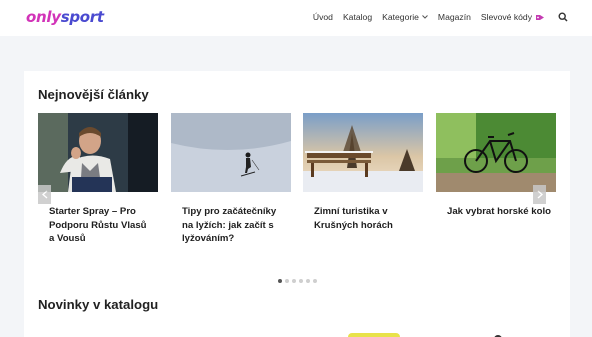 The image size is (592, 337). I want to click on arrow-left-icon, so click(44, 194).